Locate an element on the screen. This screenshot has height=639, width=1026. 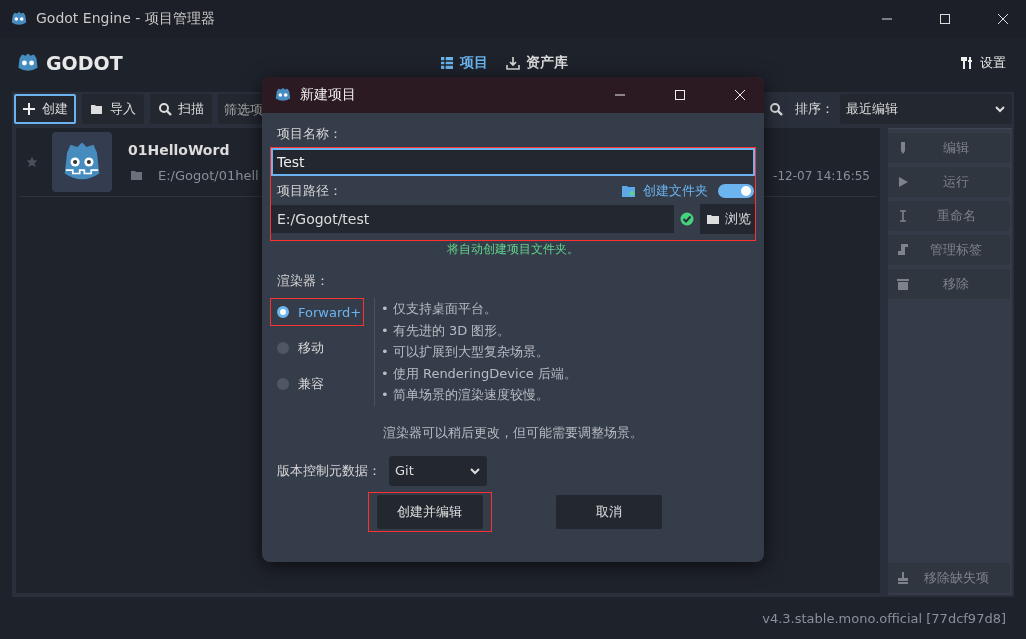
renderer-note: • 简单场景的渲染速度较慢。 is located at coordinates (465, 395).